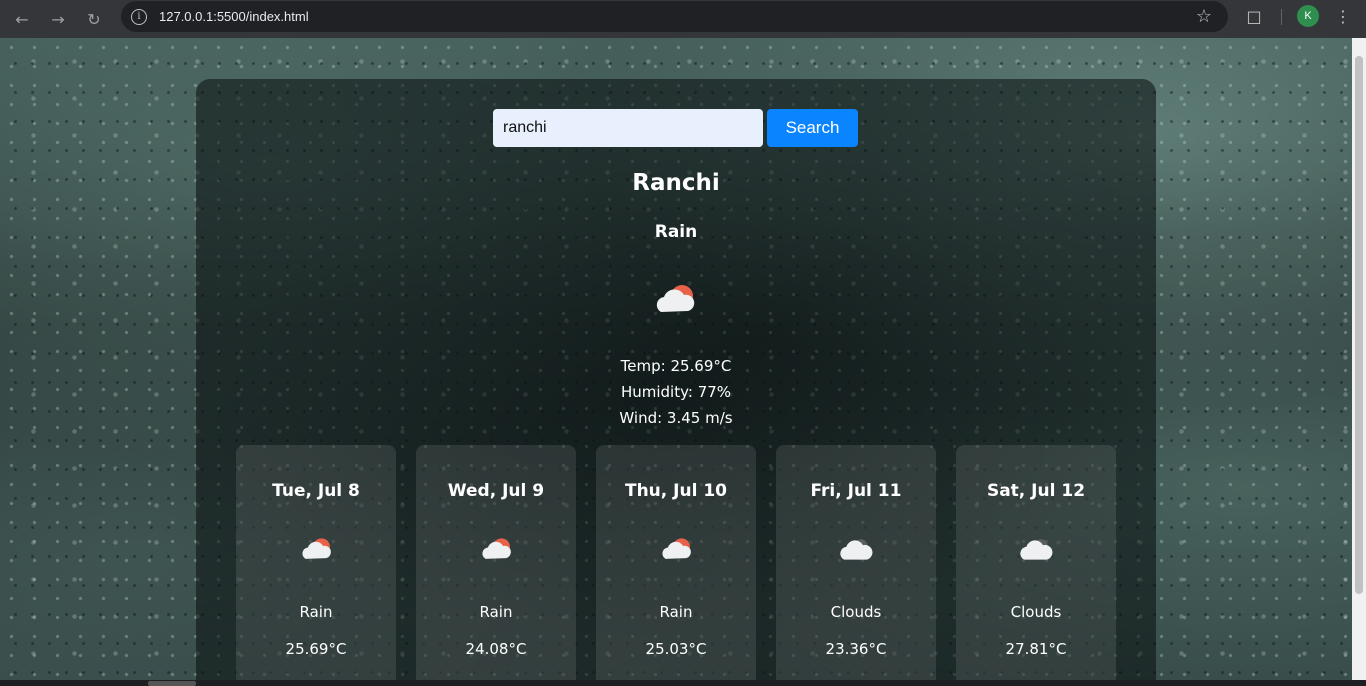  What do you see at coordinates (316, 649) in the screenshot?
I see `forecast-temp: 25.69°C` at bounding box center [316, 649].